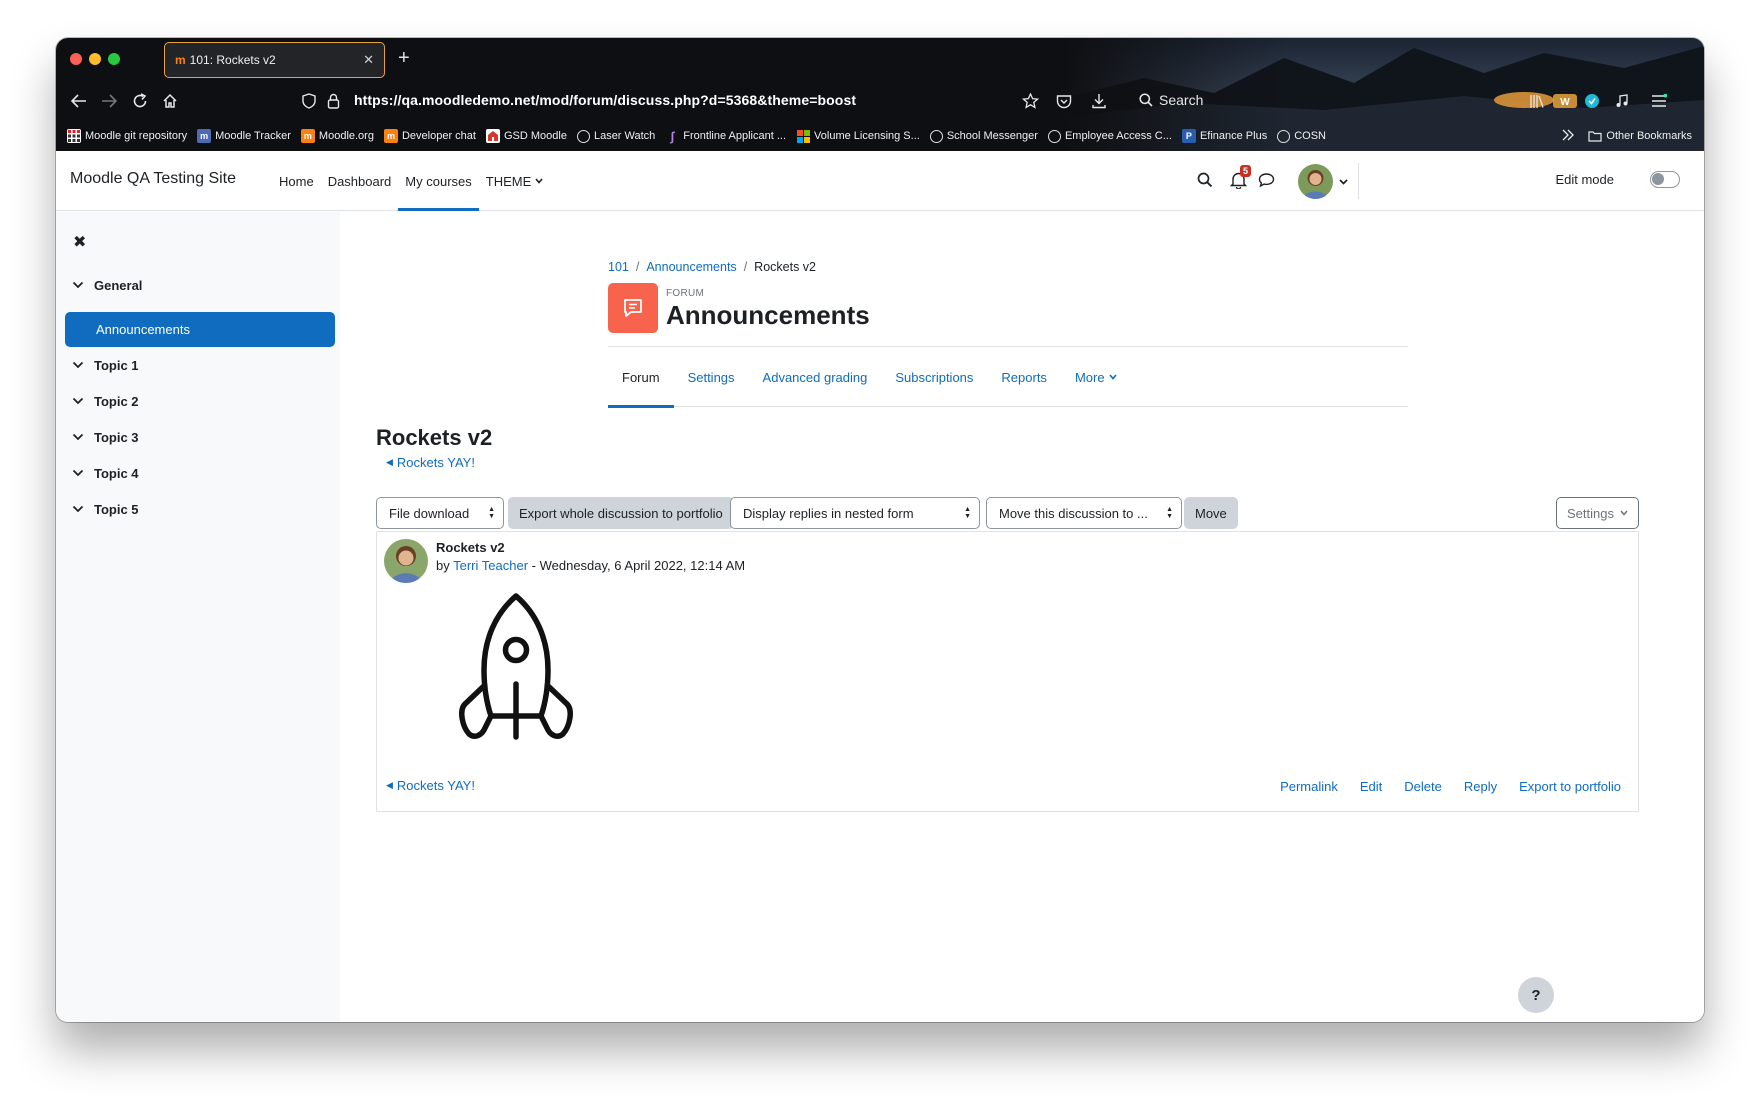  Describe the element at coordinates (515, 181) in the screenshot. I see `nav-theme-dropdown: THEME` at that location.